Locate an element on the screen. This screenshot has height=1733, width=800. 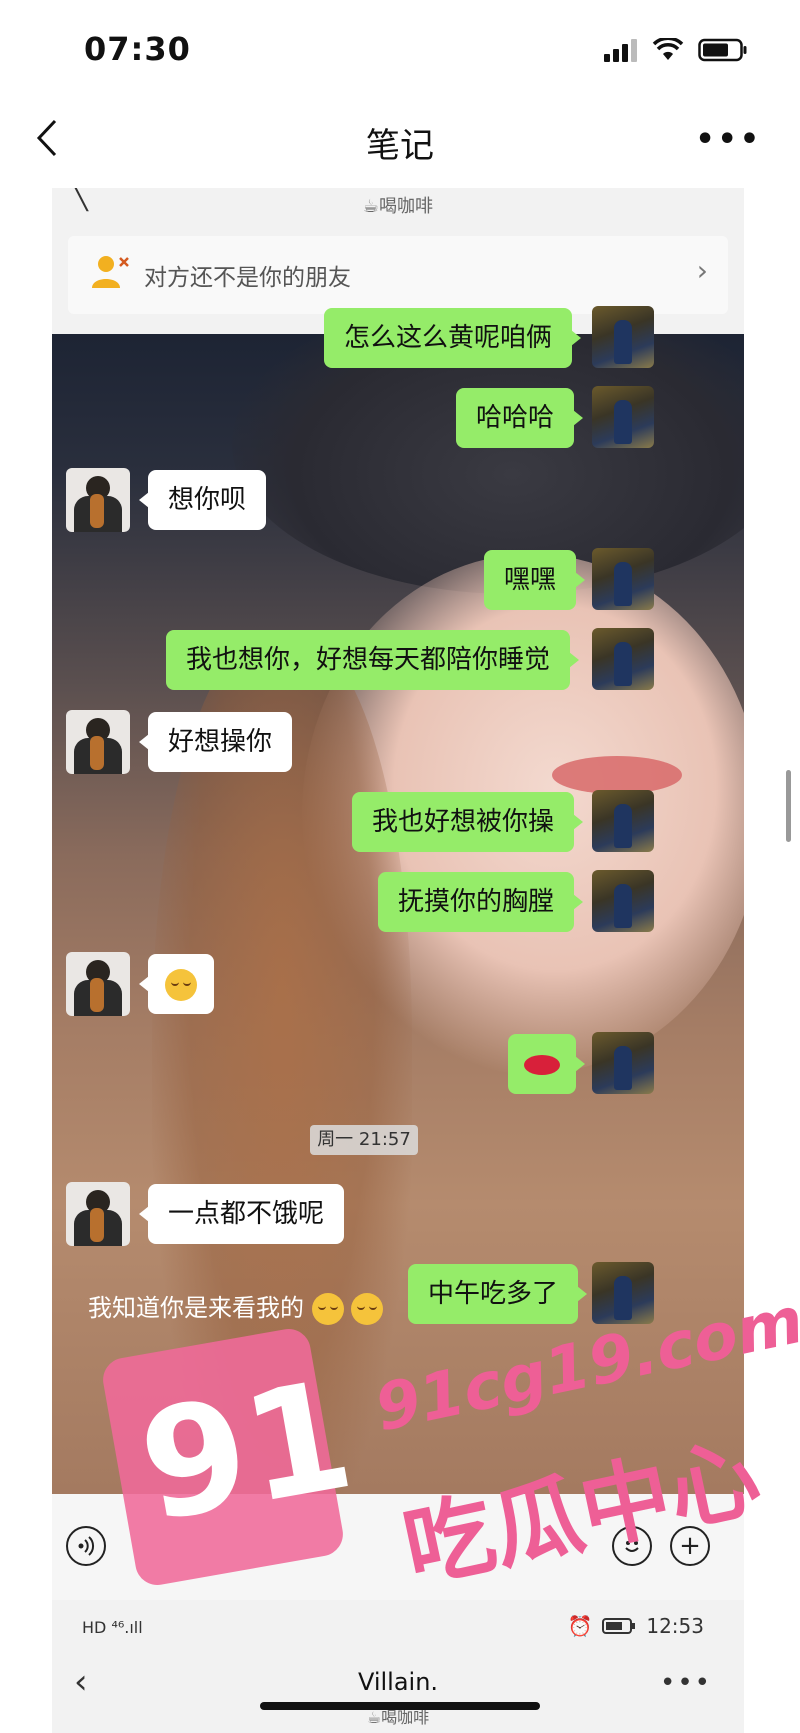
second-more-icon: ••• is located at coordinates (685, 1683).